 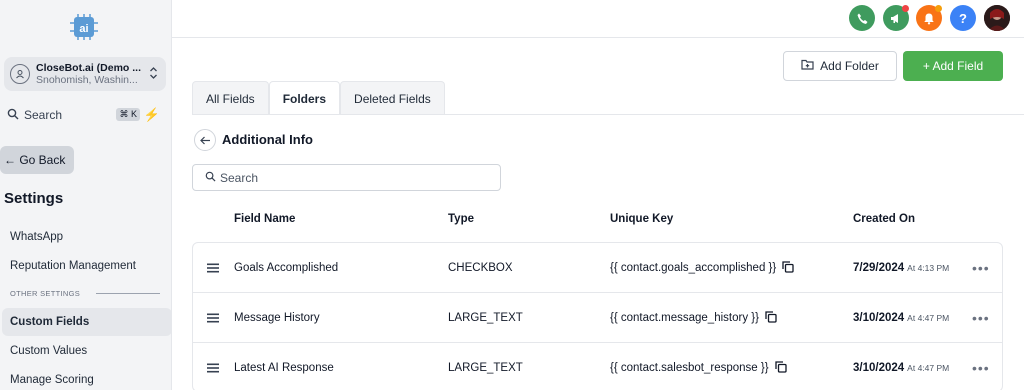 What do you see at coordinates (85, 115) in the screenshot?
I see `sidebar-search: Search ⌘ K ⚡` at bounding box center [85, 115].